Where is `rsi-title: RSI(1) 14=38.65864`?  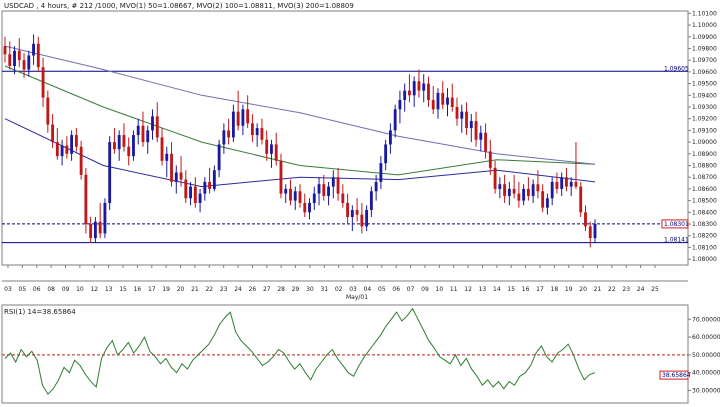
rsi-title: RSI(1) 14=38.65864 is located at coordinates (40, 312).